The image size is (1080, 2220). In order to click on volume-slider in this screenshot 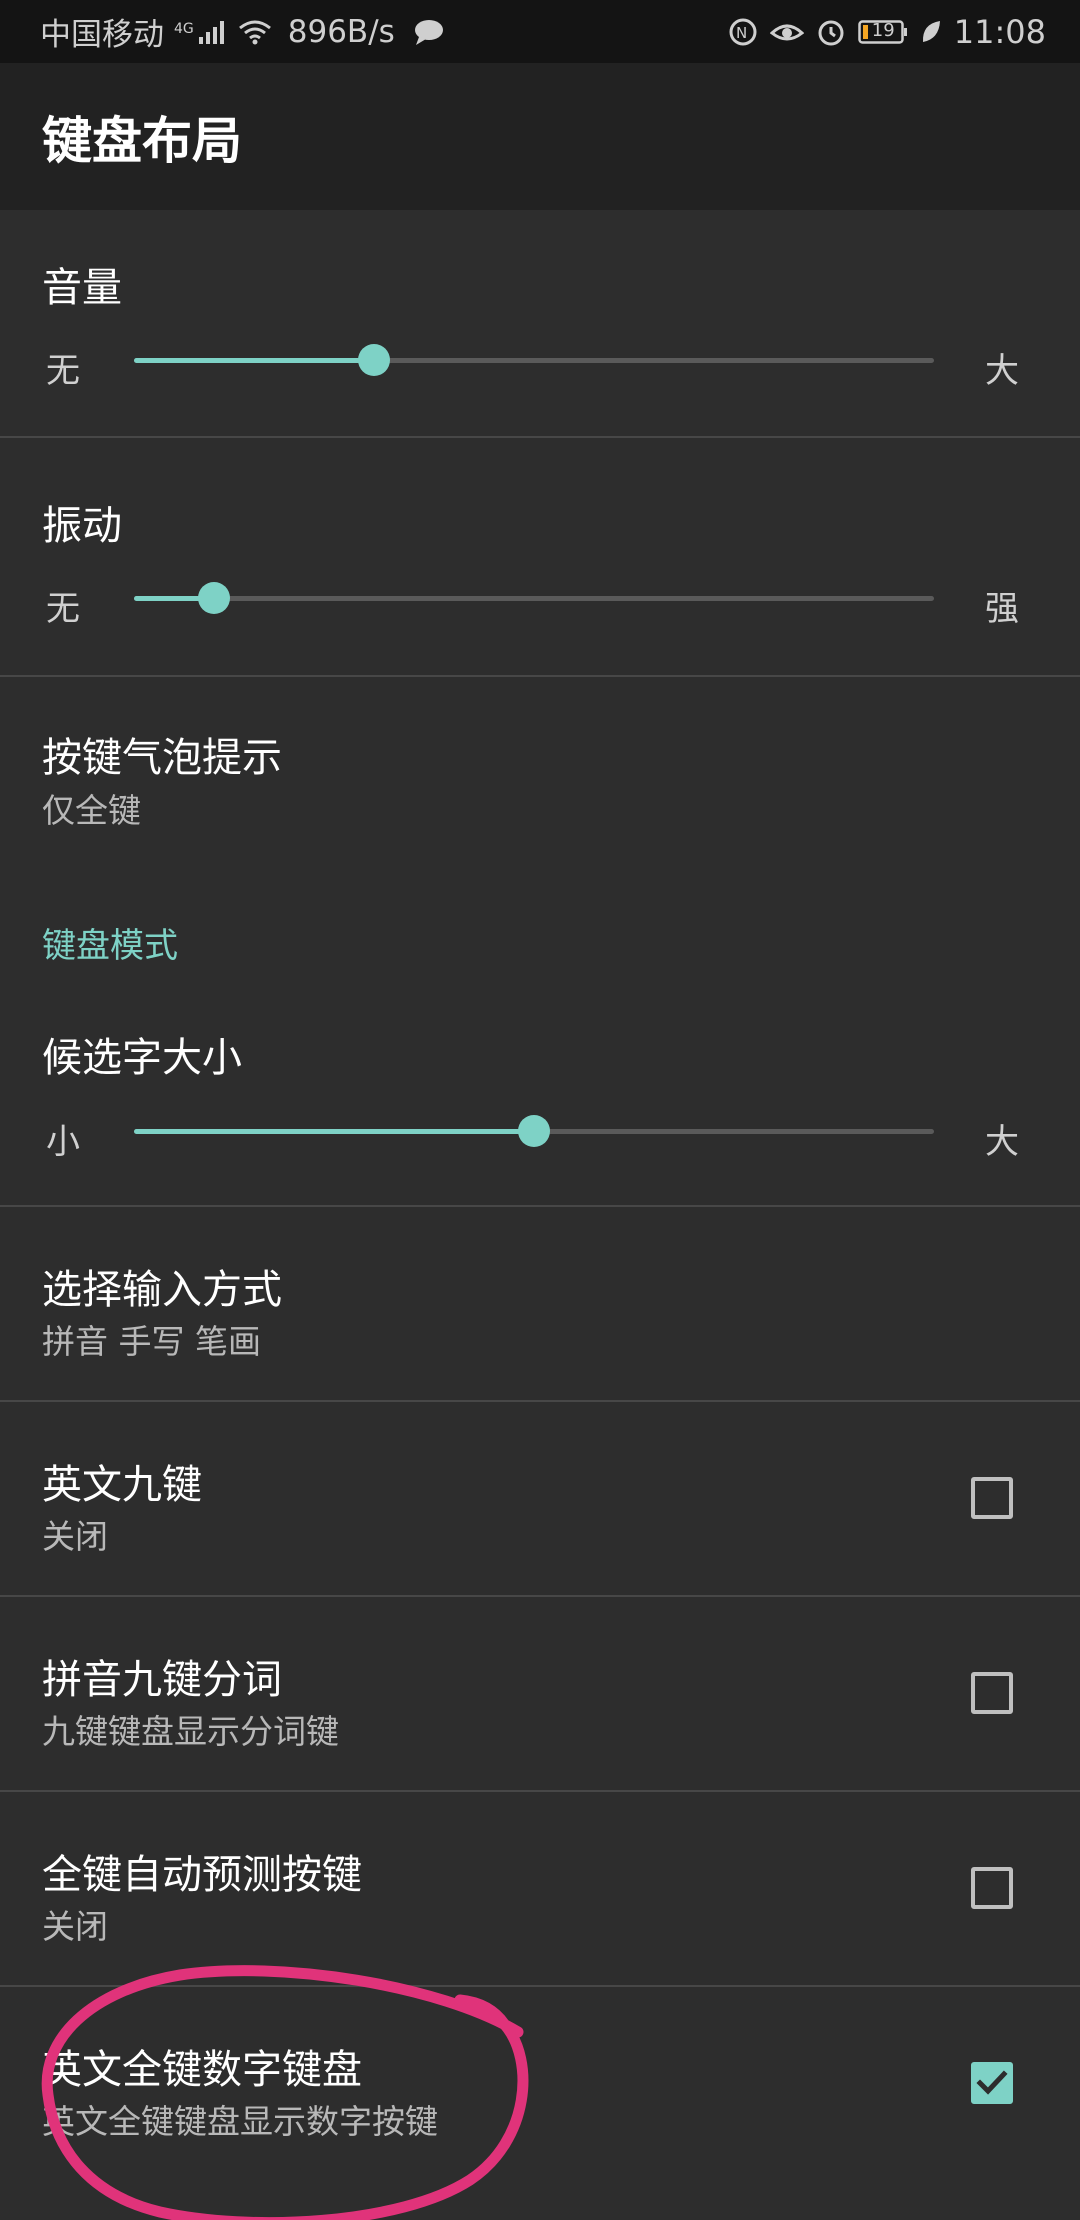, I will do `click(534, 360)`.